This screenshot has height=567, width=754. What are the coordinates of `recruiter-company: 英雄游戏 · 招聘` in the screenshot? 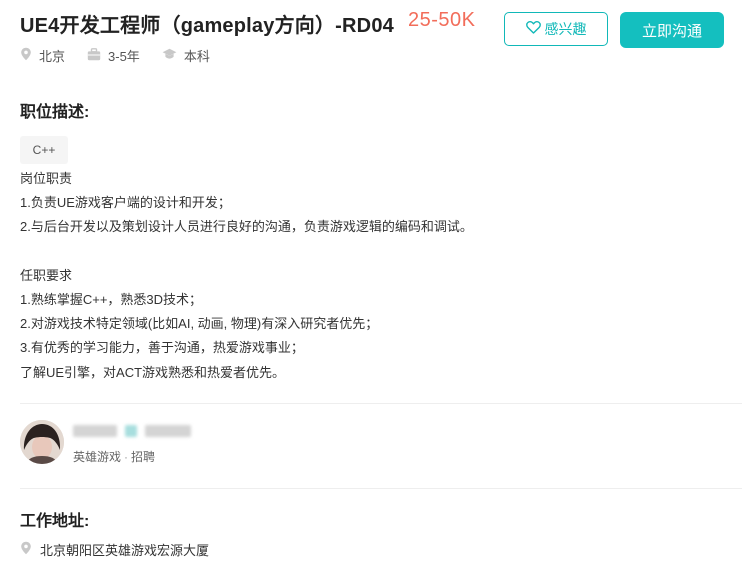 It's located at (114, 456).